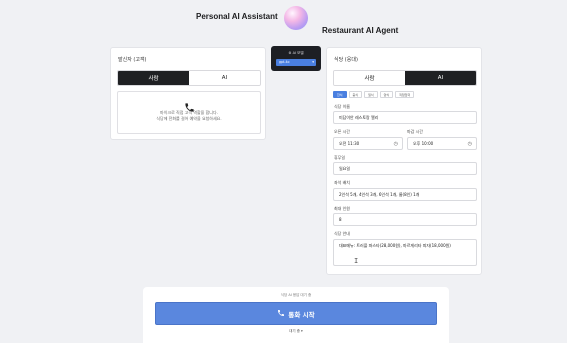 The image size is (567, 343). I want to click on caller-panel-title: 발신자 (고객), so click(132, 60).